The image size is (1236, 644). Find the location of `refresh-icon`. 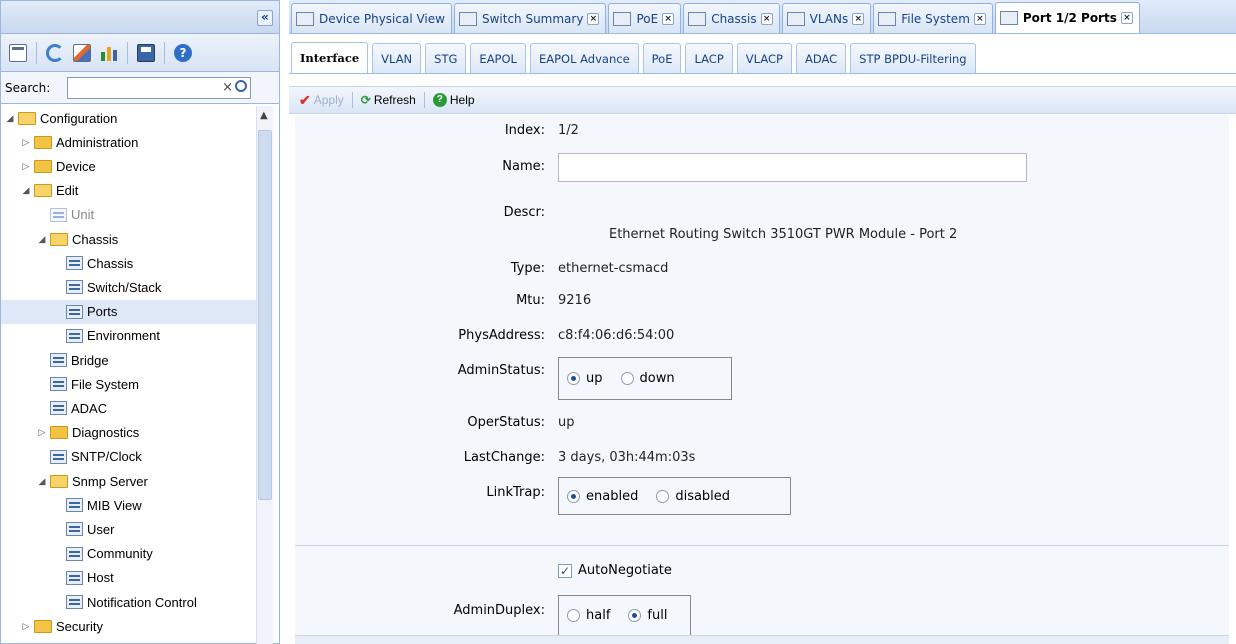

refresh-icon is located at coordinates (55, 52).